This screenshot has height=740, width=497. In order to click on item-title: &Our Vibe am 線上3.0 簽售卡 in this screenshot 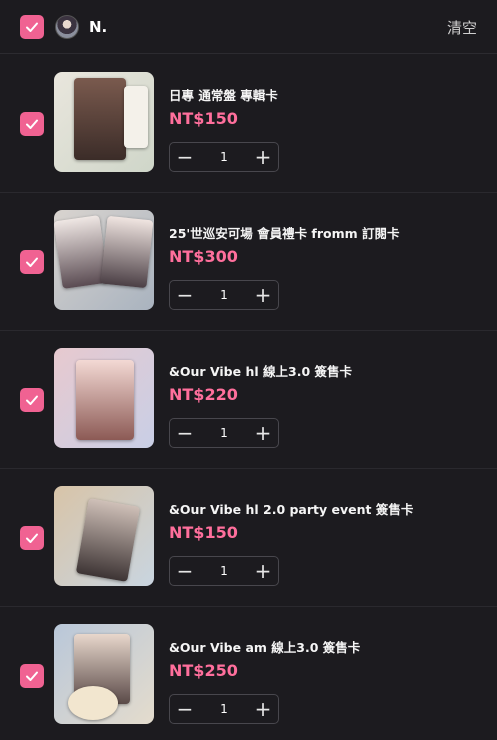, I will do `click(265, 647)`.